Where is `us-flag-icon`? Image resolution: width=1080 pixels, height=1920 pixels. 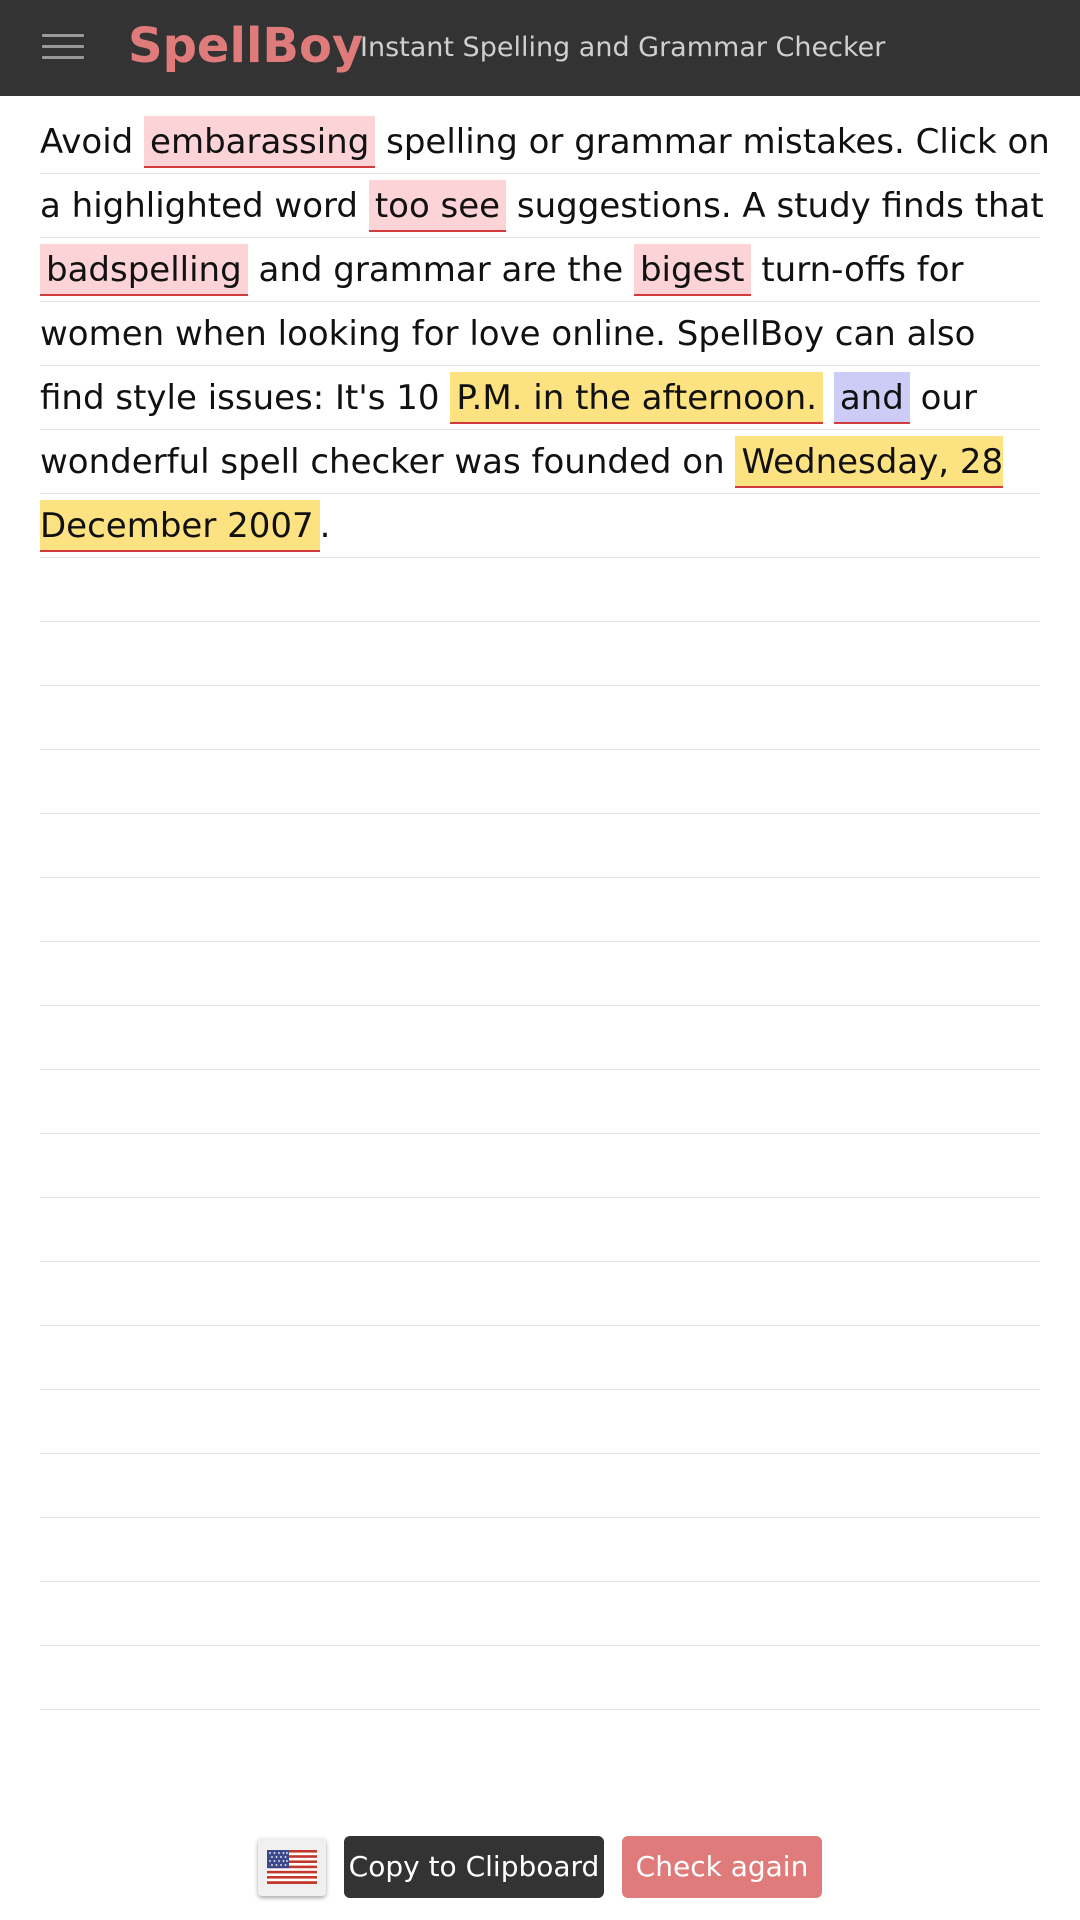 us-flag-icon is located at coordinates (292, 1867).